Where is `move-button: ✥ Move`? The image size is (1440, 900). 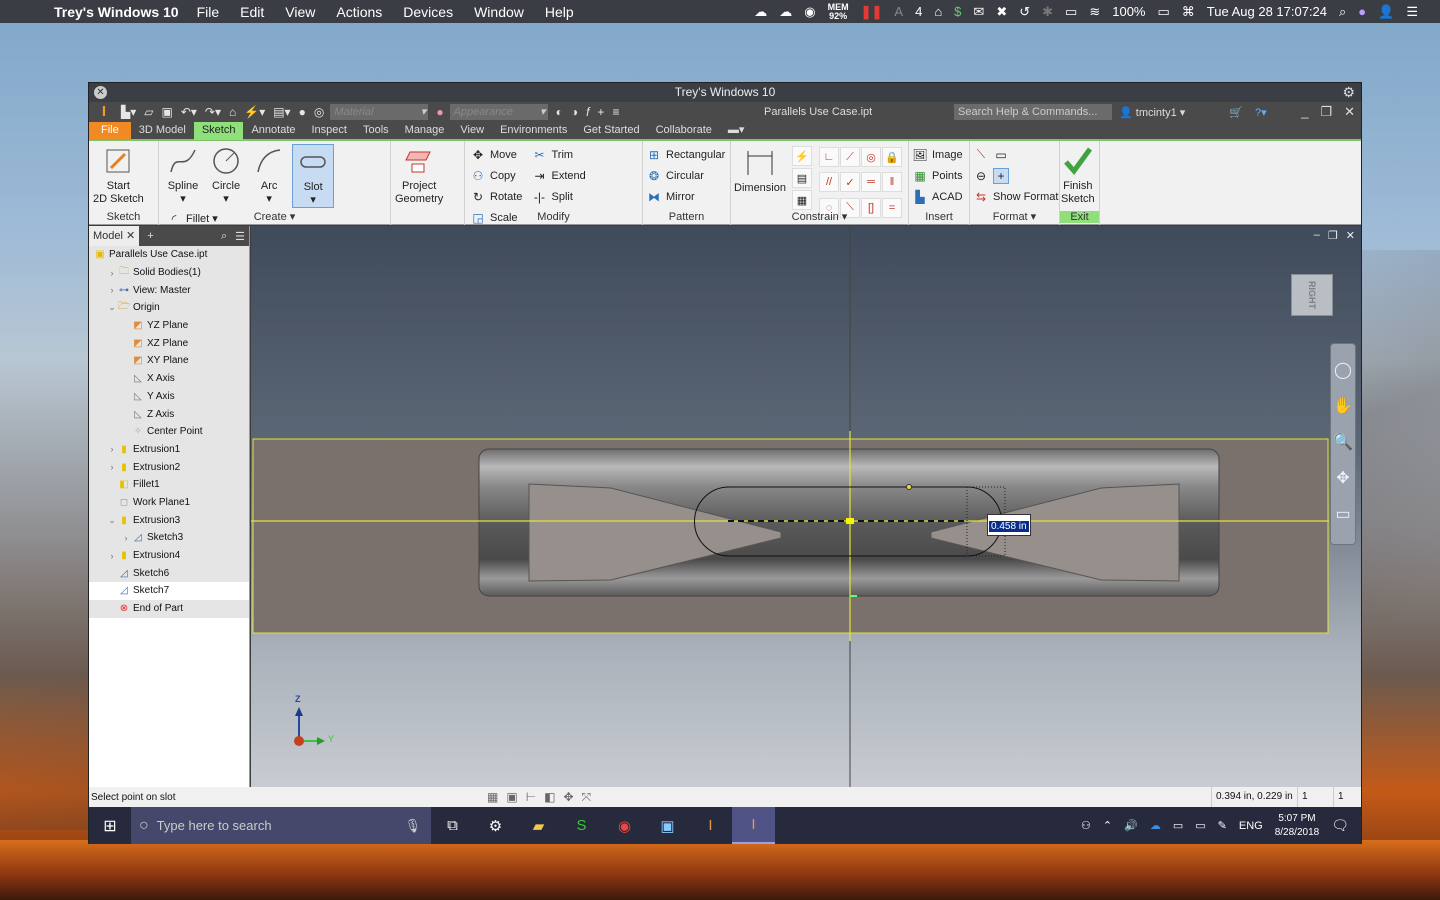
move-button: ✥ Move is located at coordinates (496, 154).